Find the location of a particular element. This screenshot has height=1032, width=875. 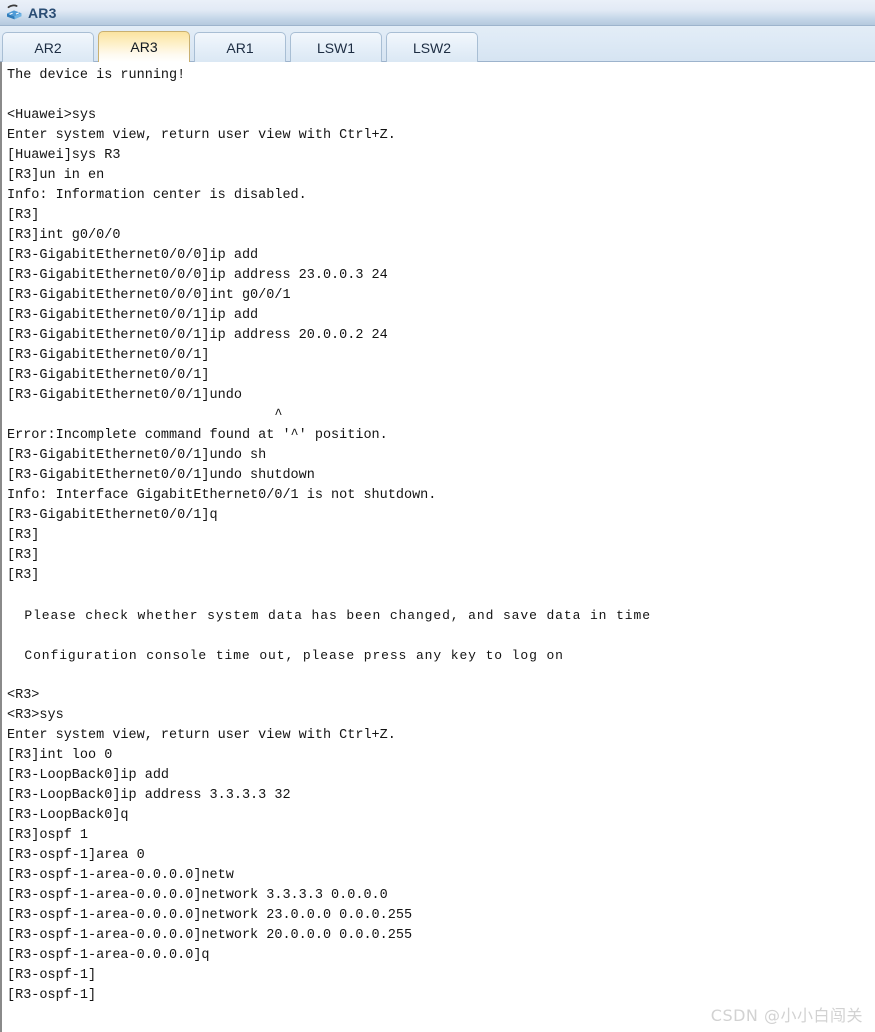

terminal-line: [R3-LoopBack0]ip address 3.3.3.3 32 is located at coordinates (149, 795).